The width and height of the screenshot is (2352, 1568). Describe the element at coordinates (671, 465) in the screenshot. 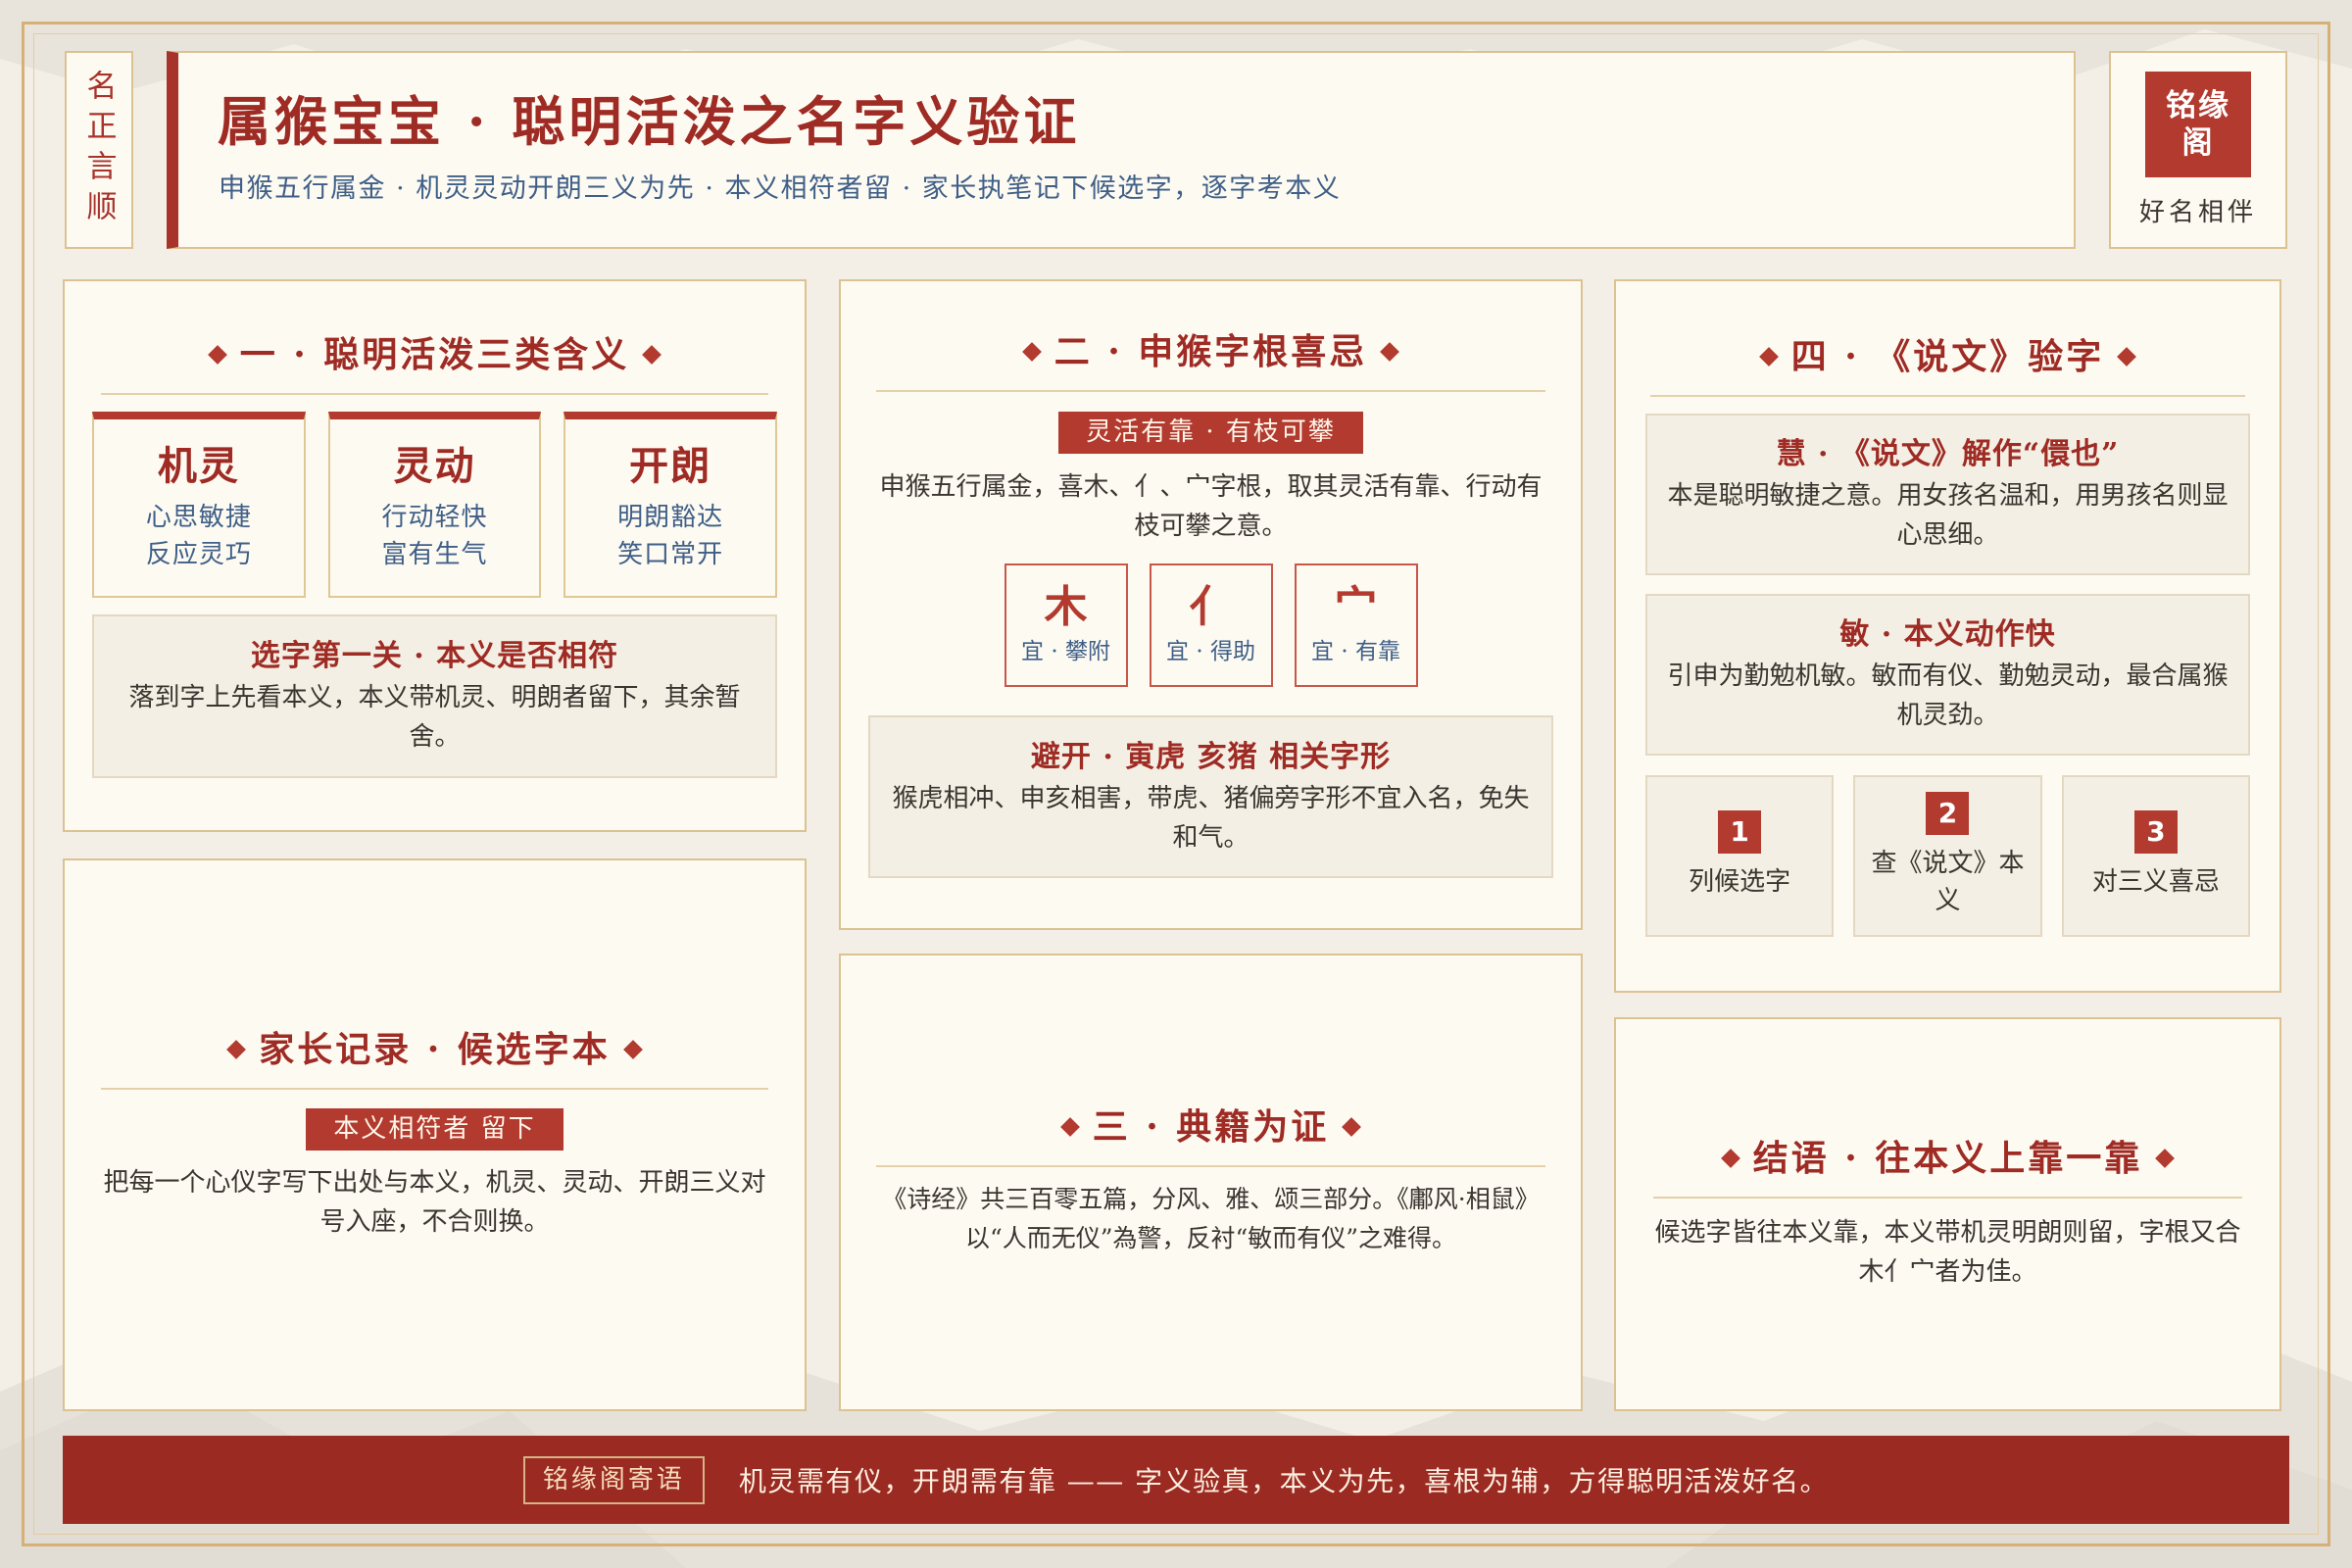

I see `meaning-card-title: 开朗` at that location.